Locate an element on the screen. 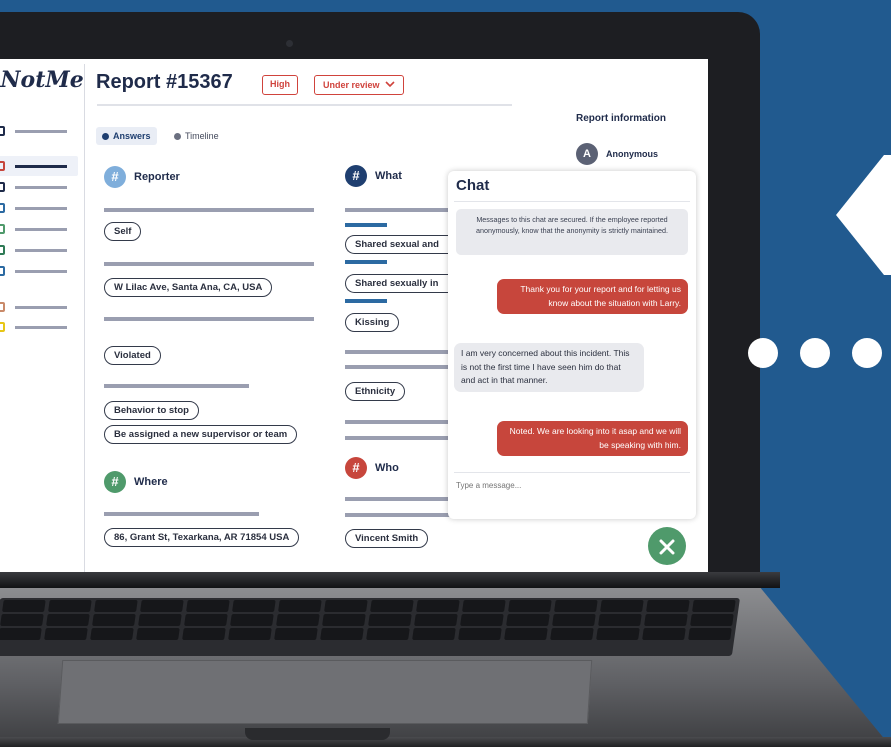  tab-timeline: Timeline is located at coordinates (196, 136).